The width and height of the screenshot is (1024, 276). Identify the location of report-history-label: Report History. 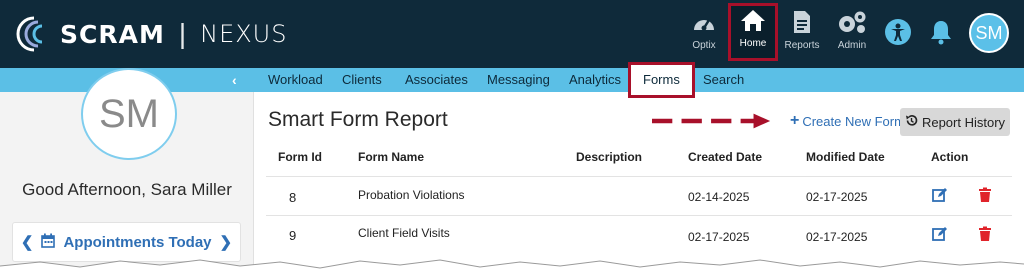
(963, 122).